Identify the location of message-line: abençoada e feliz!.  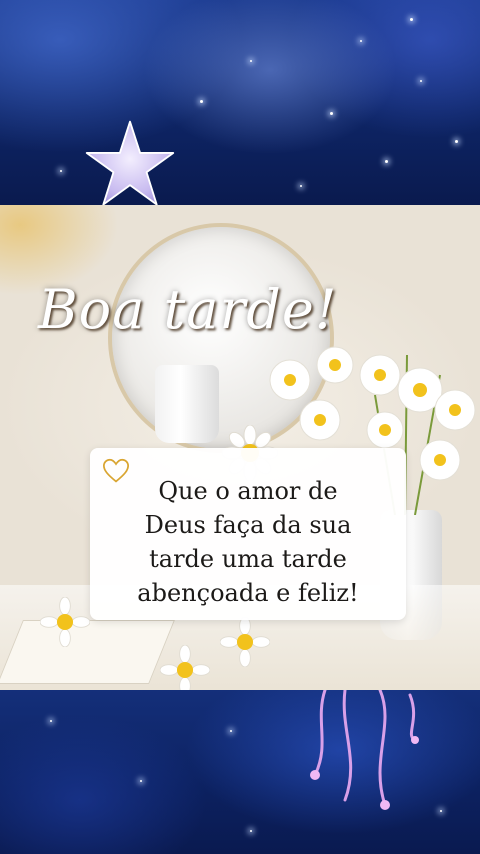
(248, 593).